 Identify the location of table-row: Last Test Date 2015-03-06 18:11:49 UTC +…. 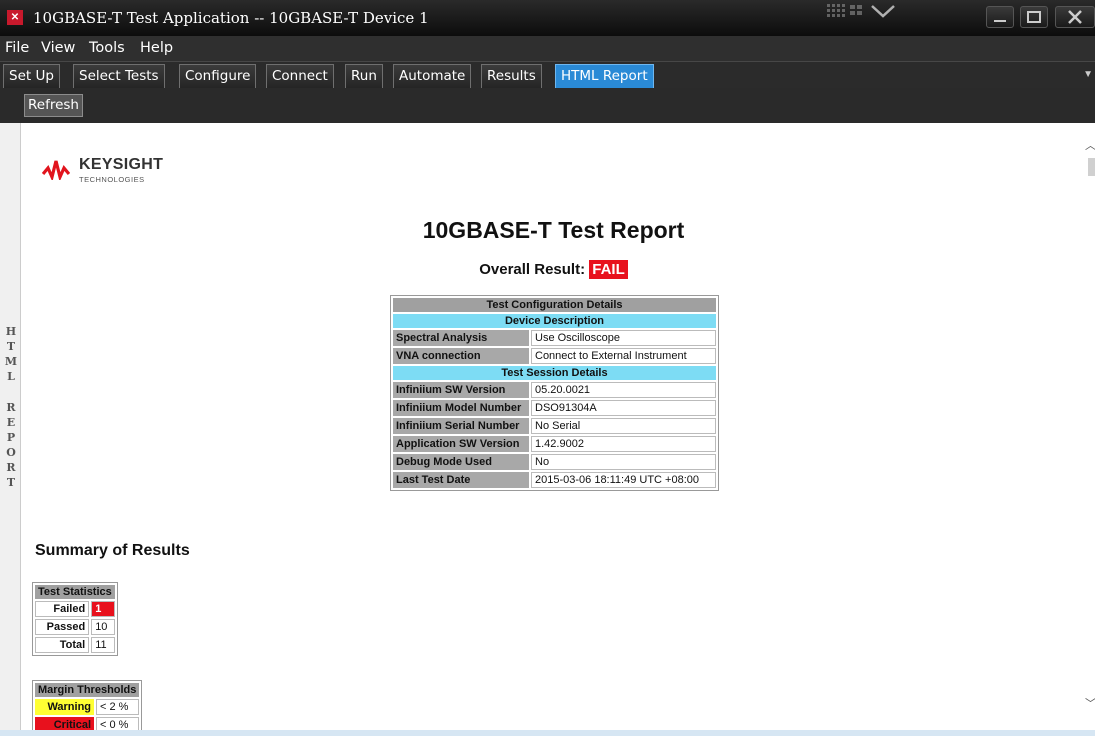
(554, 480).